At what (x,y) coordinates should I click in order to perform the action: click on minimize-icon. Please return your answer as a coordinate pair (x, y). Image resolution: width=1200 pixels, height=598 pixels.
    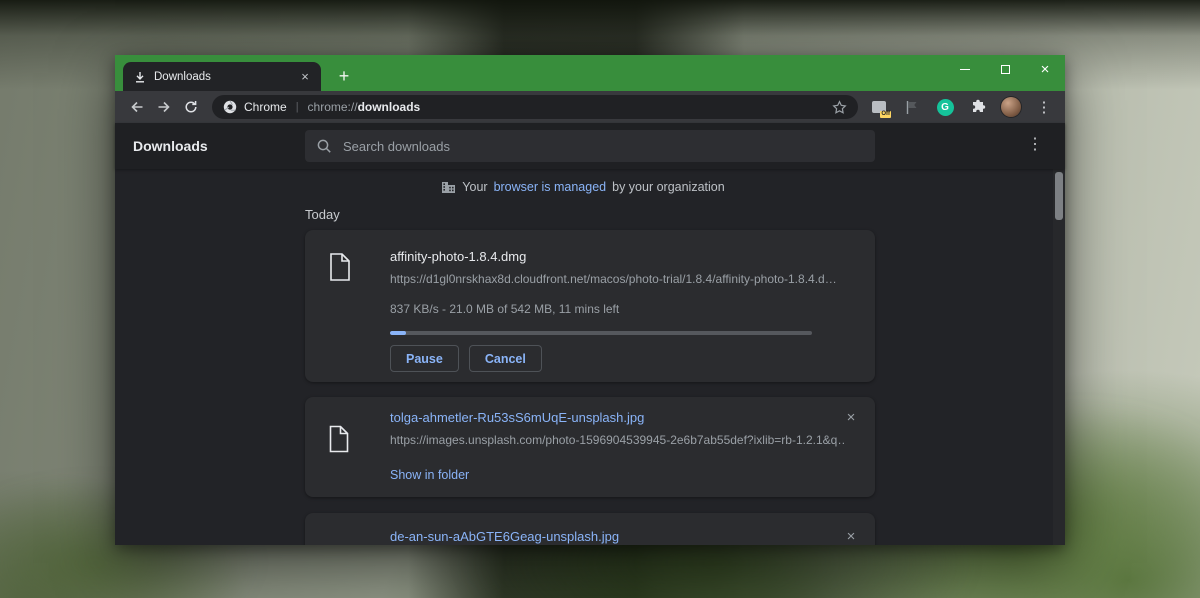
    Looking at the image, I should click on (965, 69).